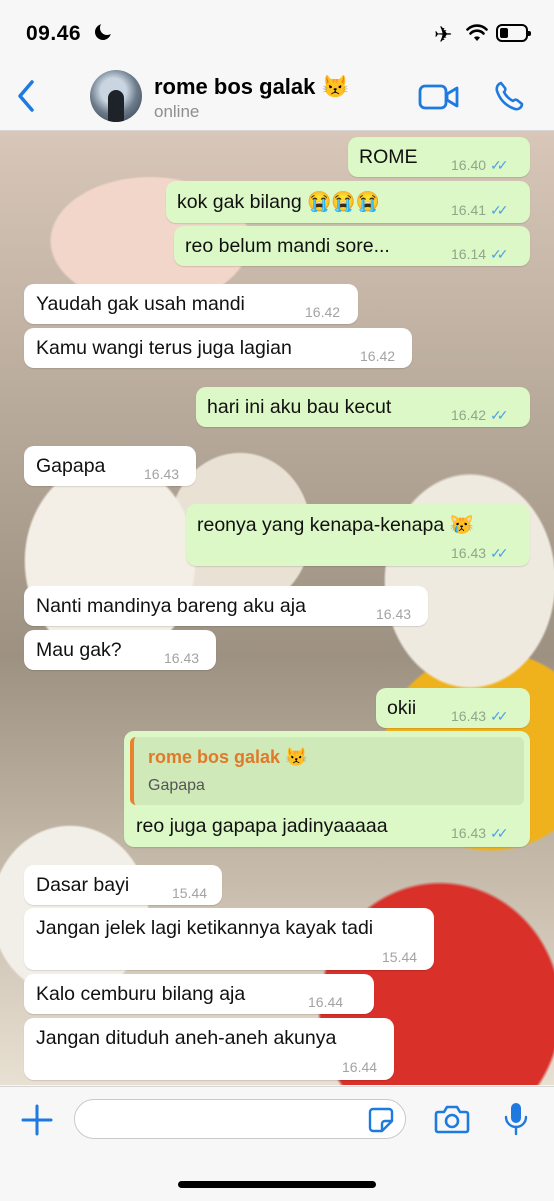 The image size is (554, 1201). What do you see at coordinates (262, 826) in the screenshot?
I see `message-text: reo juga gapapa jadinyaaaaa` at bounding box center [262, 826].